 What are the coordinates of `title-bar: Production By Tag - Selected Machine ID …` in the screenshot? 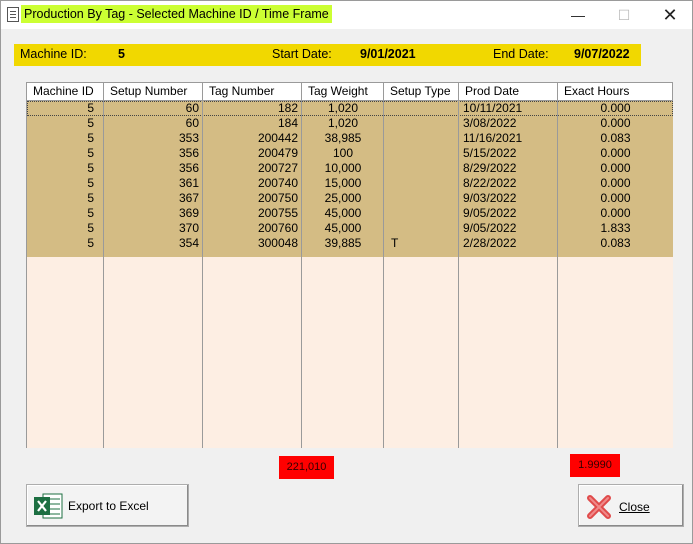 It's located at (346, 15).